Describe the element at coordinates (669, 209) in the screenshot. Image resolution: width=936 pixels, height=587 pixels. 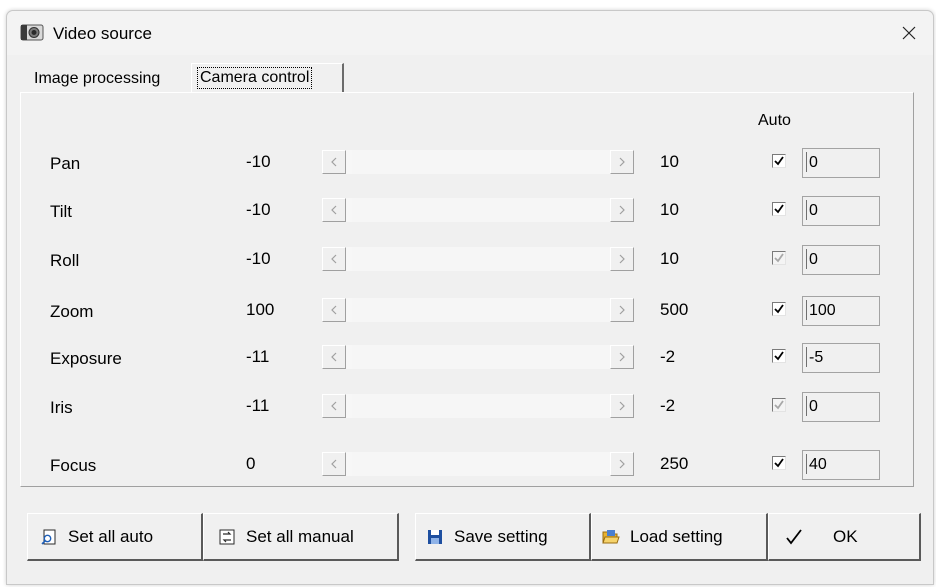
I see `control-max-value: 10` at that location.